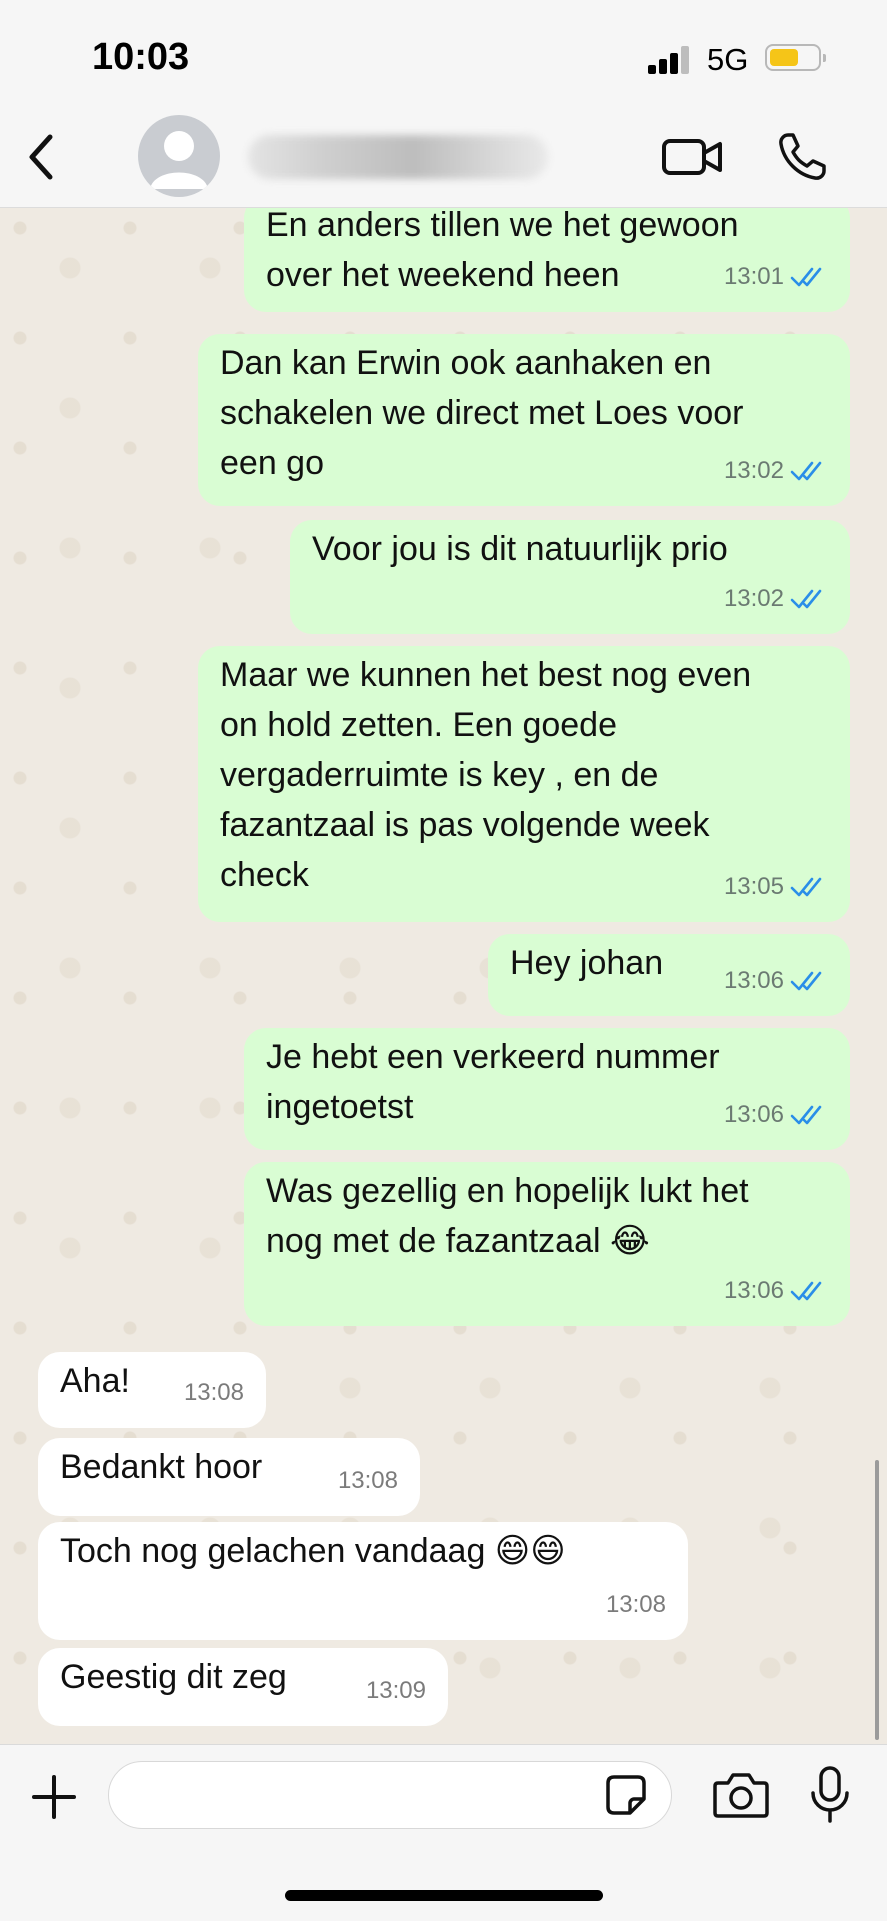 The image size is (887, 1921). Describe the element at coordinates (802, 157) in the screenshot. I see `phone-icon` at that location.